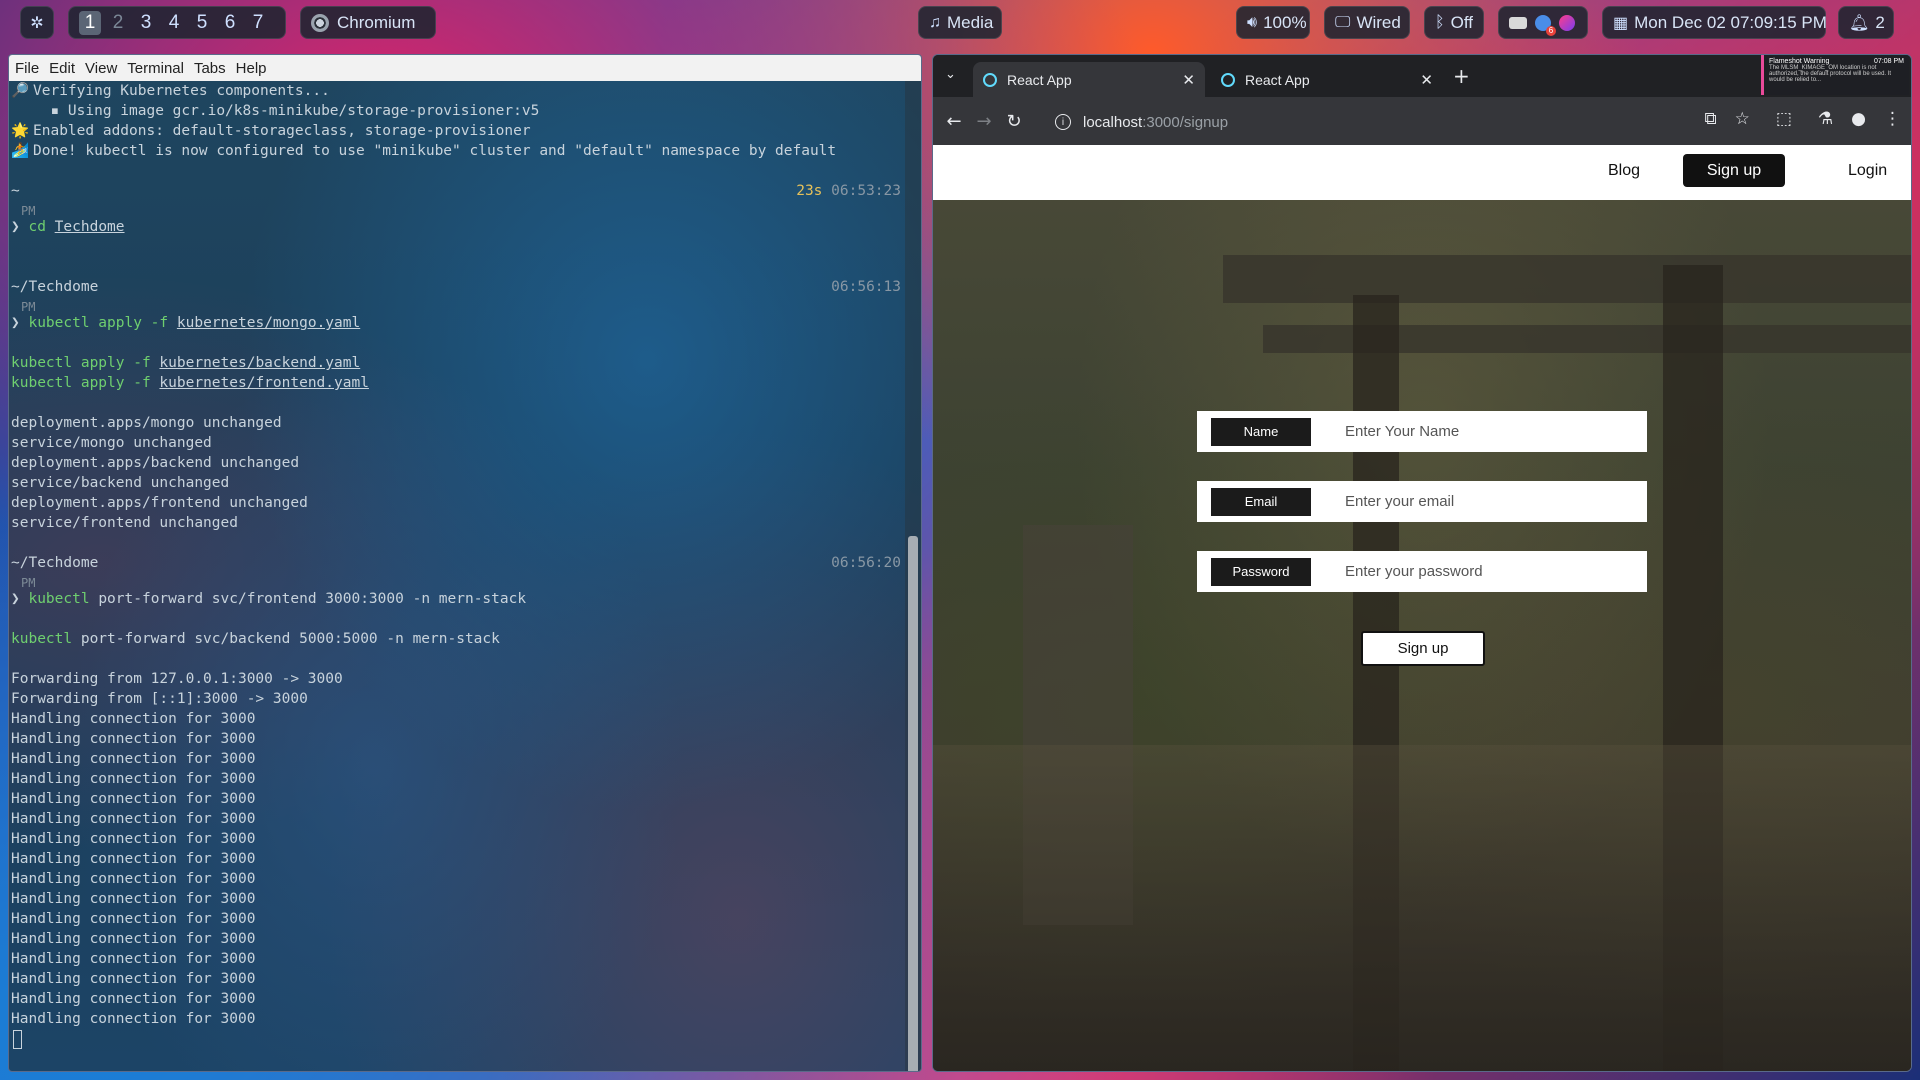 This screenshot has height=1080, width=1920. What do you see at coordinates (1734, 170) in the screenshot?
I see `nav-signup-button: Sign up` at bounding box center [1734, 170].